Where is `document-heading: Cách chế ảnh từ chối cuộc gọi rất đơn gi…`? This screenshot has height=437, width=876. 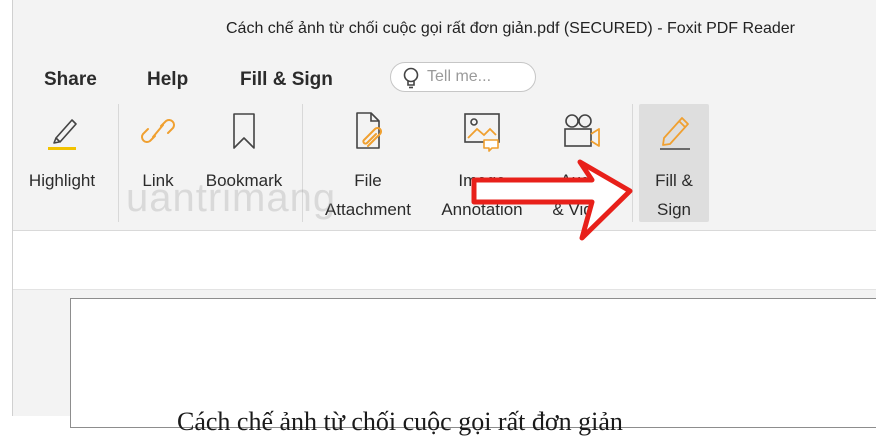 document-heading: Cách chế ảnh từ chối cuộc gọi rất đơn gi… is located at coordinates (400, 421).